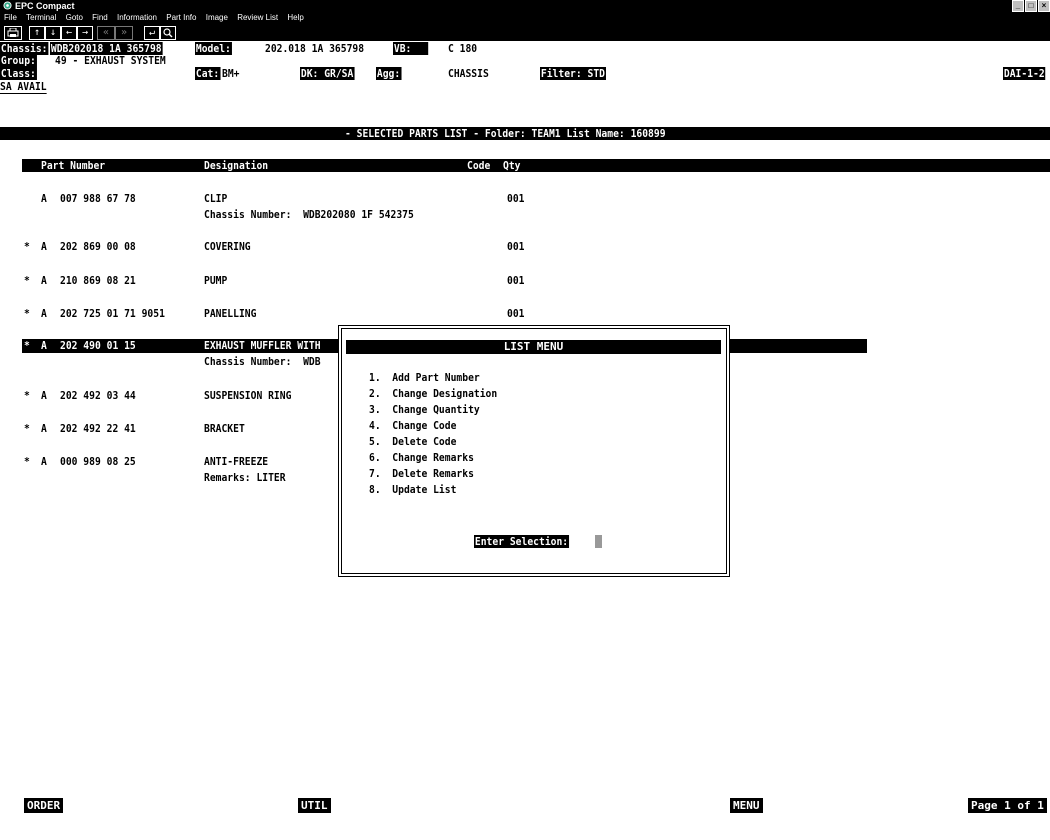 This screenshot has height=840, width=1050. What do you see at coordinates (412, 425) in the screenshot?
I see `menu-option-change-code: 4. Change Code` at bounding box center [412, 425].